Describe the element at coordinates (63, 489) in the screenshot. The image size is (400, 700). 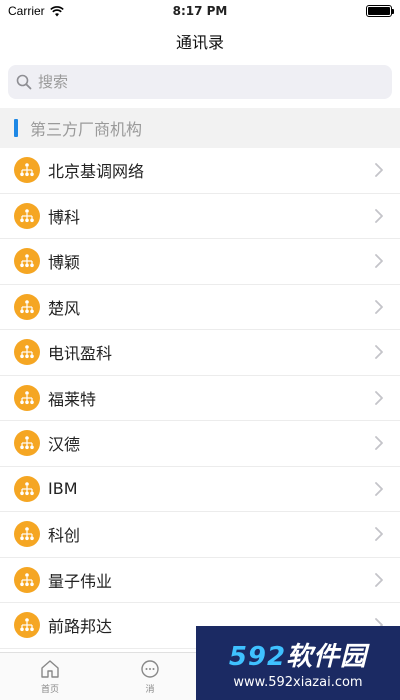
I see `list-item-label: IBM` at that location.